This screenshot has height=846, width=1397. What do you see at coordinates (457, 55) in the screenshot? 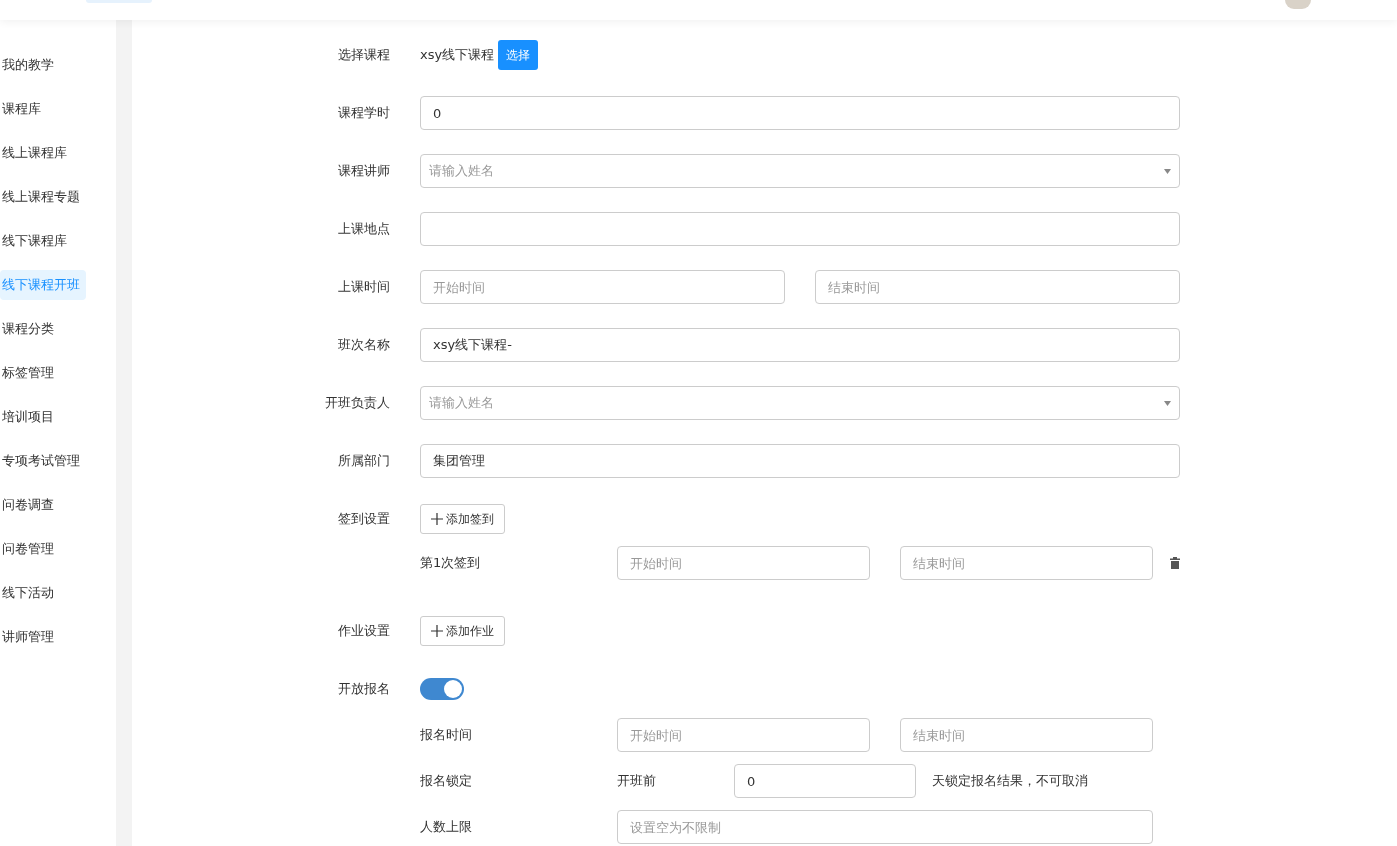
I see `course-name: xsy线下课程` at bounding box center [457, 55].